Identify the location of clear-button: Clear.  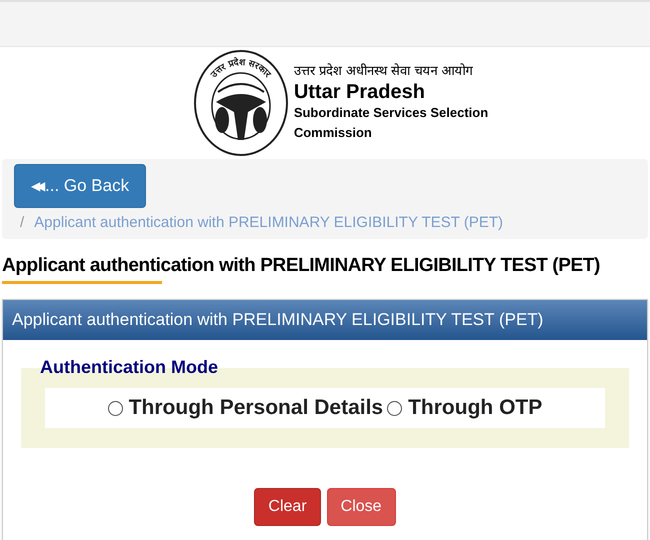
(287, 507).